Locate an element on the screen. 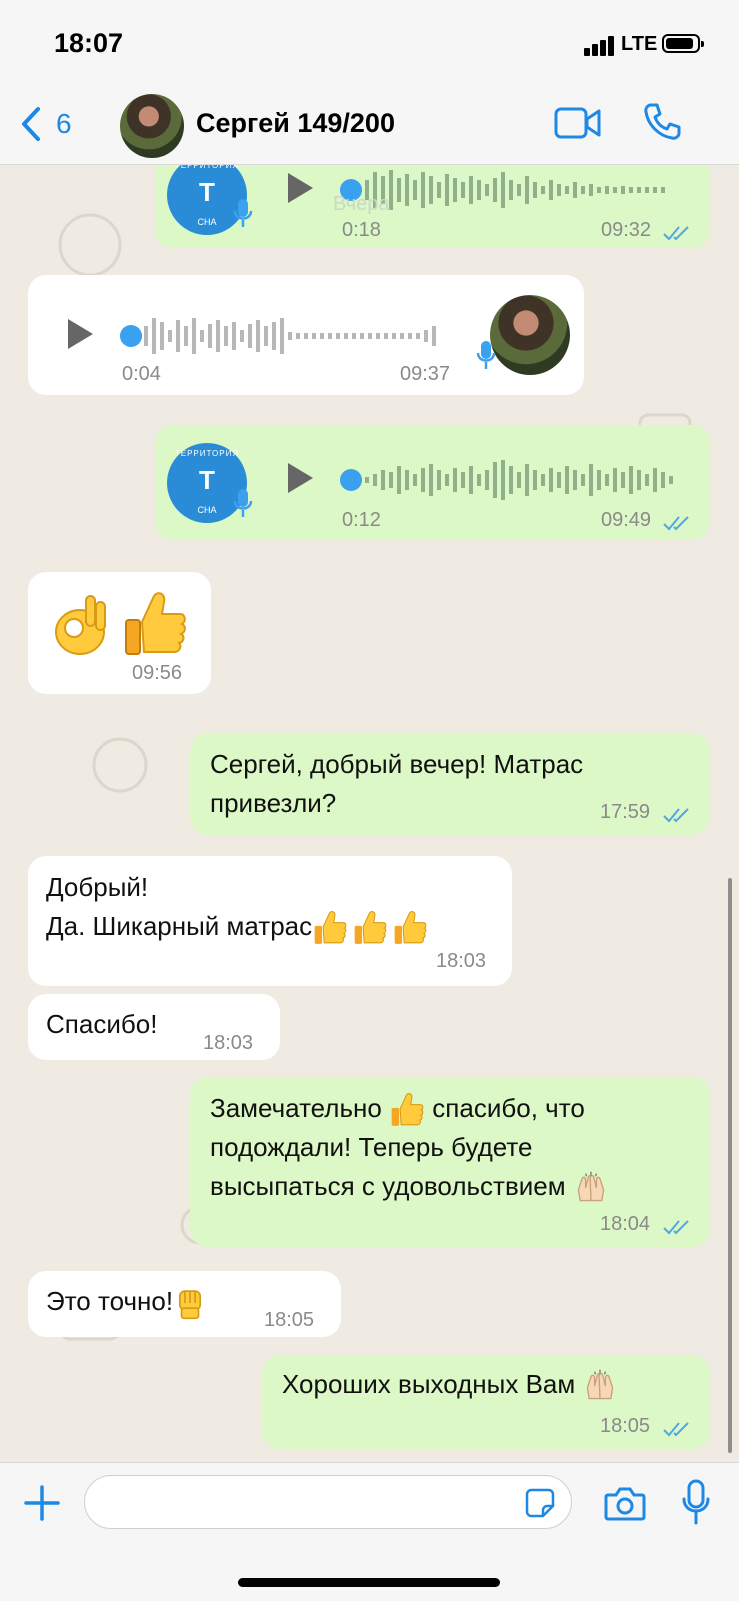 This screenshot has height=1601, width=739. message-text: Это точно! is located at coordinates (126, 1301).